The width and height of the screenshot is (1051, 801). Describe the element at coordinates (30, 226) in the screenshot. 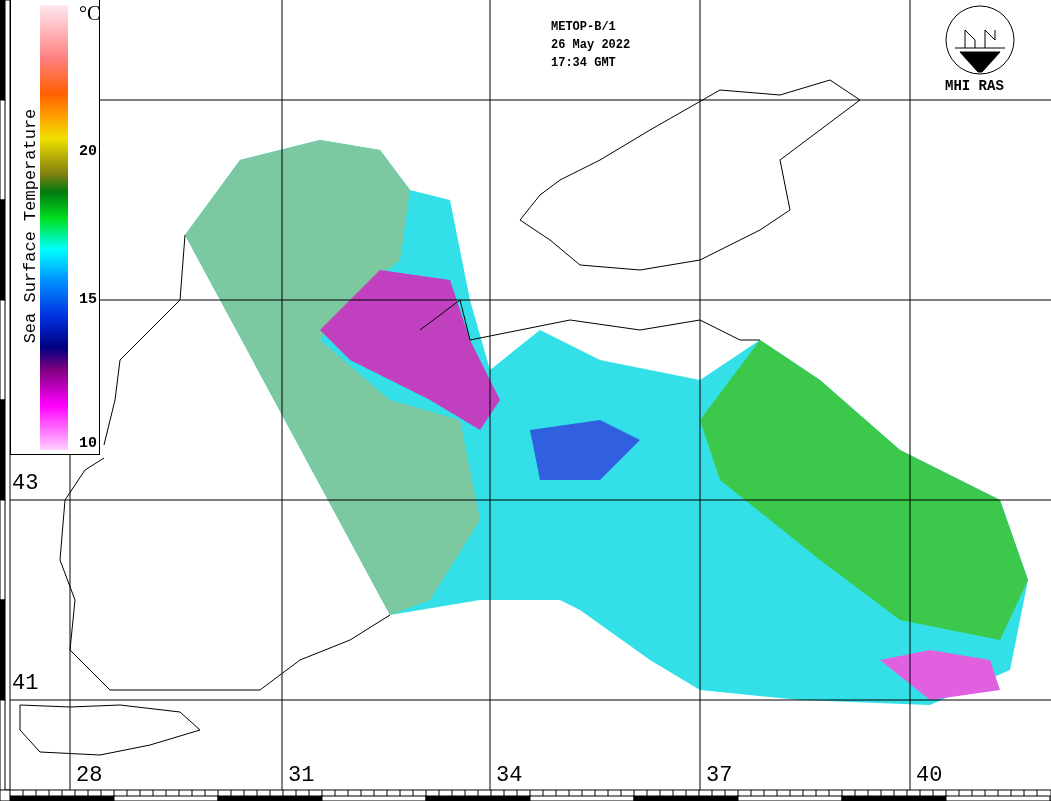

I see `legend-title: Sea Surface Temperature` at that location.